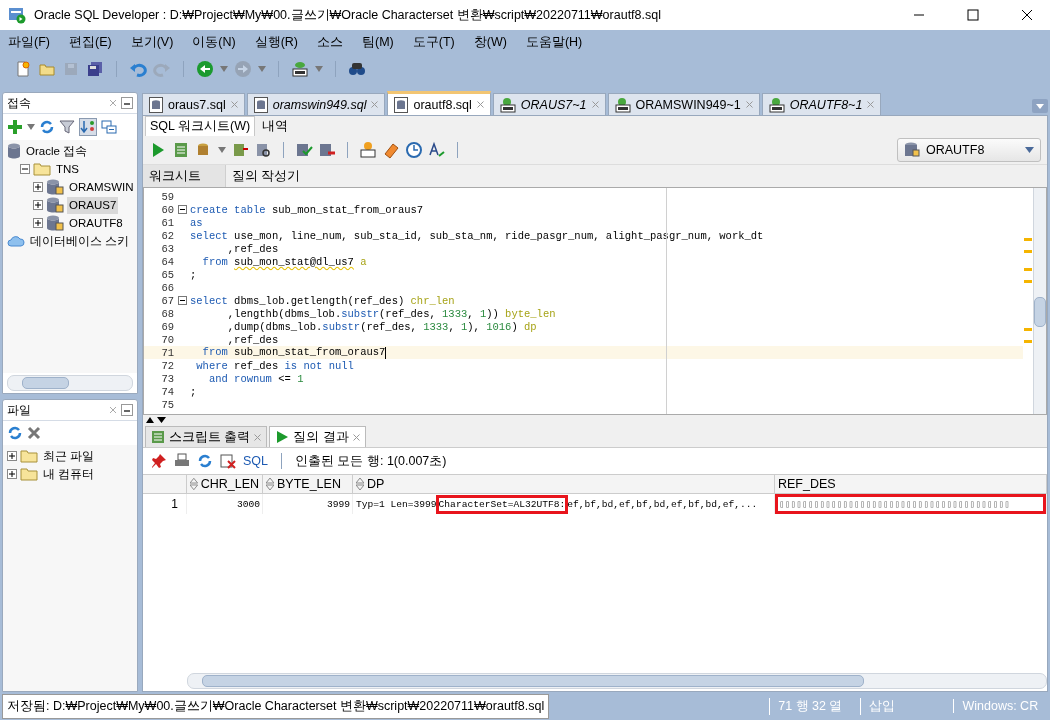  What do you see at coordinates (206, 436) in the screenshot?
I see `tab: 스크립트 출력` at bounding box center [206, 436].